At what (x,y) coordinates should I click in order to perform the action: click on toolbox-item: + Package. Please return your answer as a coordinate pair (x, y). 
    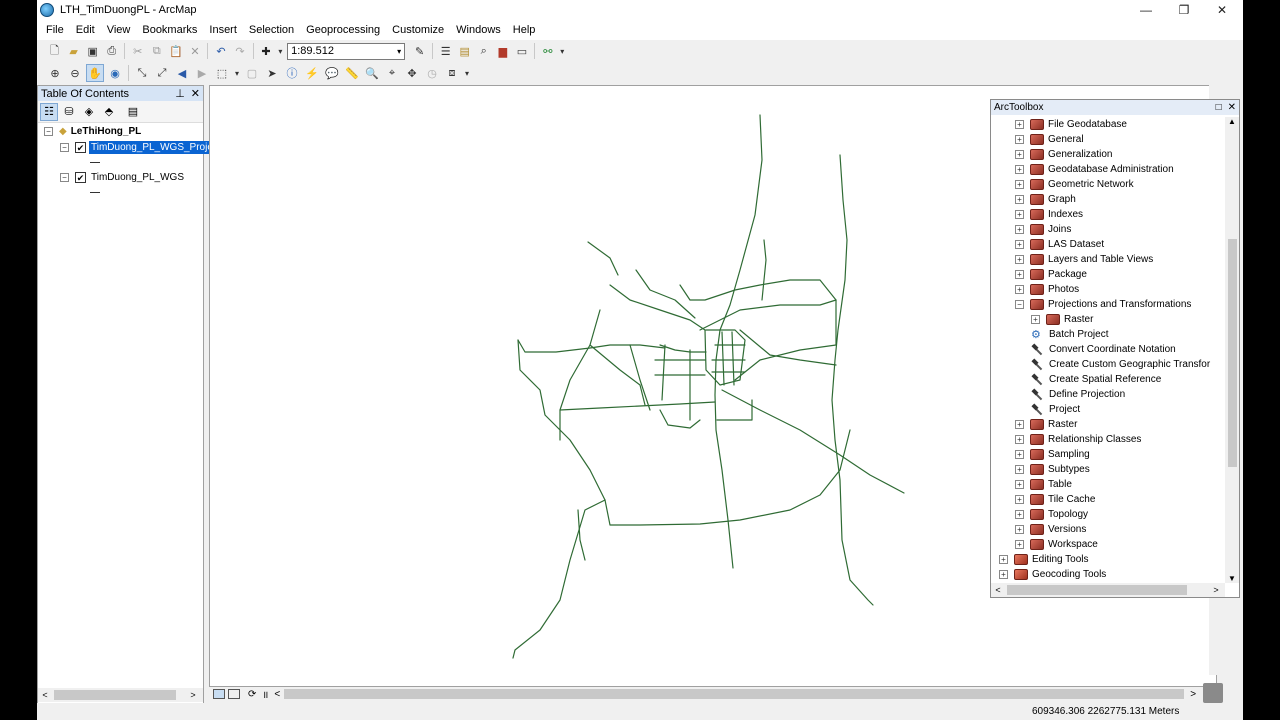
    Looking at the image, I should click on (1051, 274).